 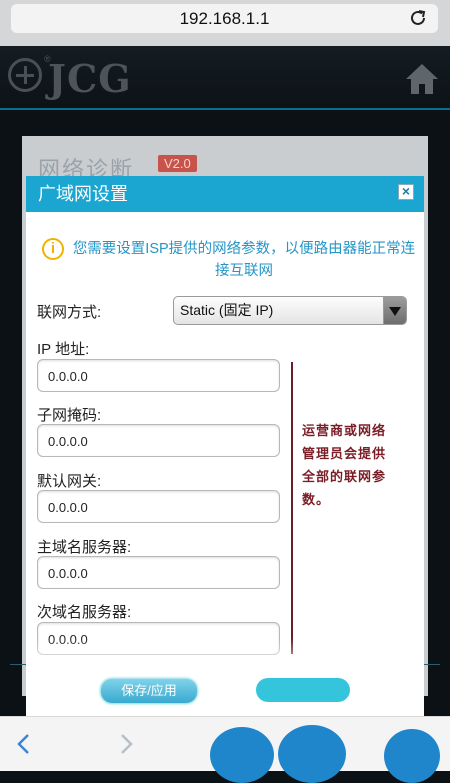 I want to click on router-header: ® JCG, so click(x=225, y=78).